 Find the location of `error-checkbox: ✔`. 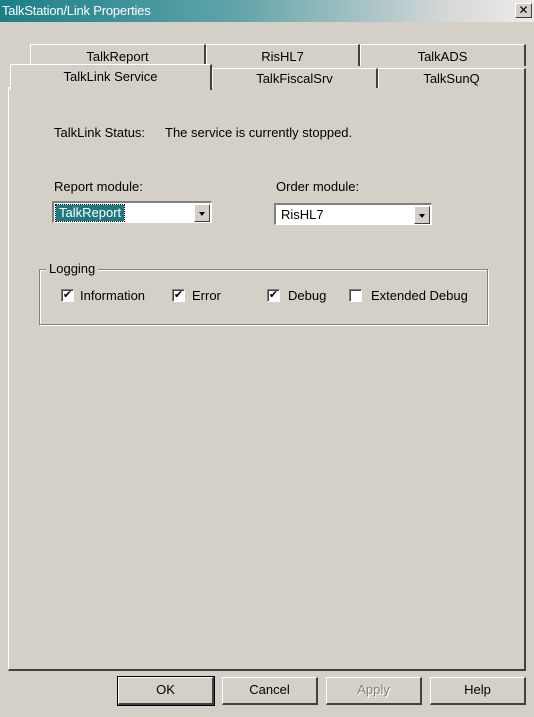

error-checkbox: ✔ is located at coordinates (178, 295).